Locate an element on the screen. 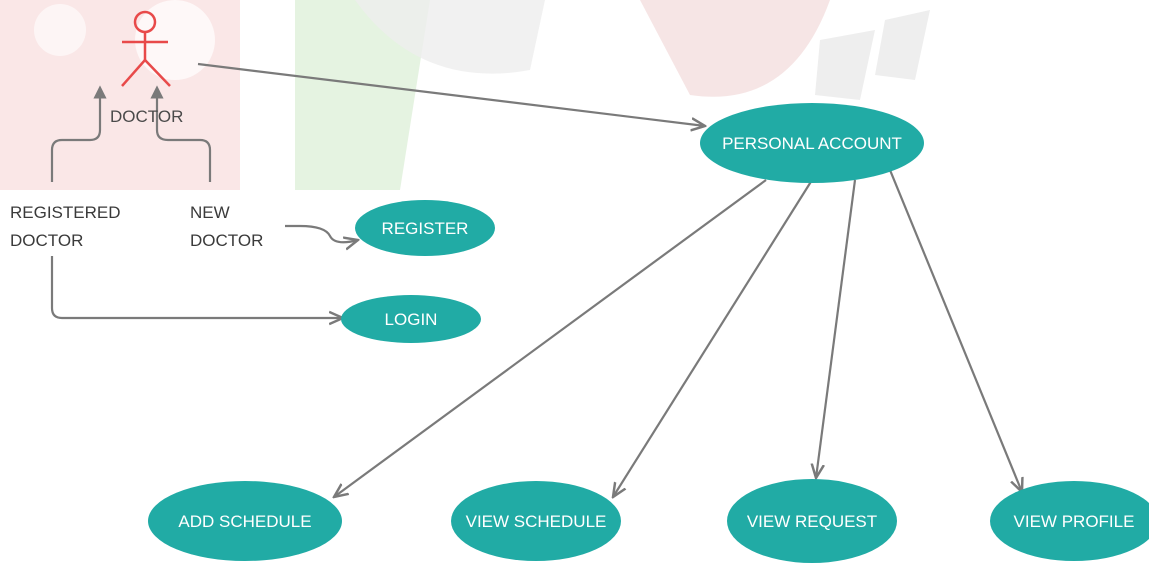 The image size is (1149, 563). new-doctor-label-line1: NEW is located at coordinates (210, 212).